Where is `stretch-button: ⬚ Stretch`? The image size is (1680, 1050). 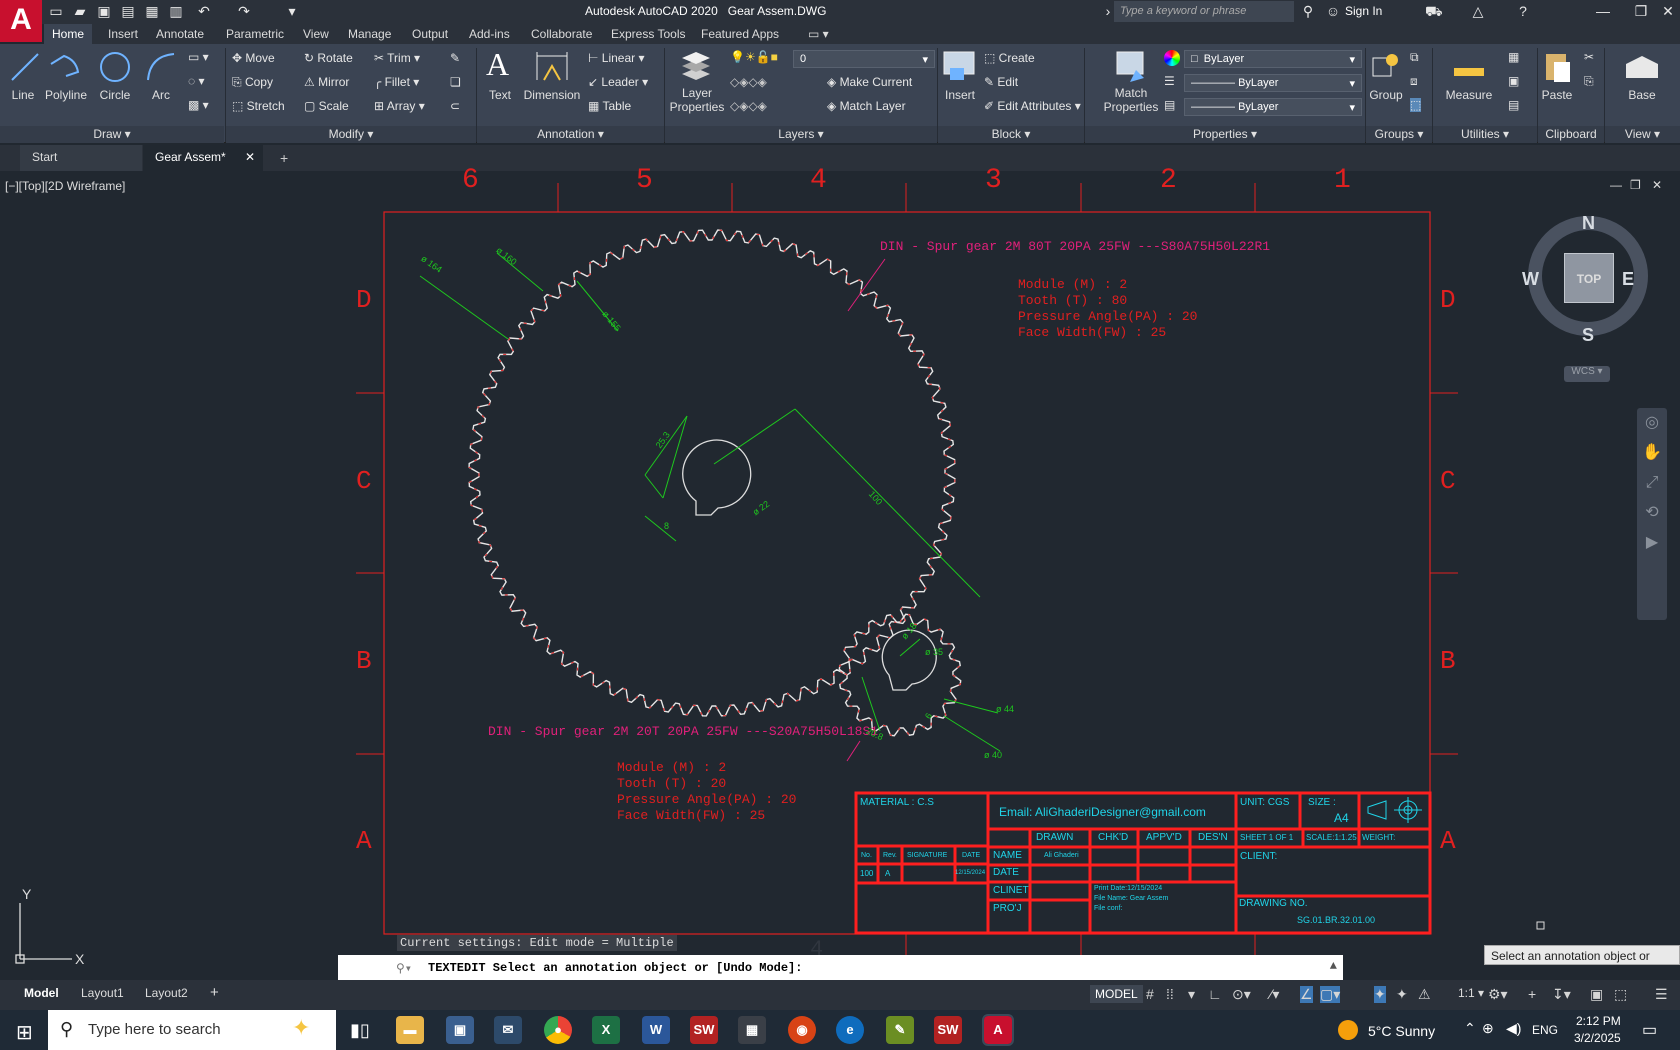 stretch-button: ⬚ Stretch is located at coordinates (258, 106).